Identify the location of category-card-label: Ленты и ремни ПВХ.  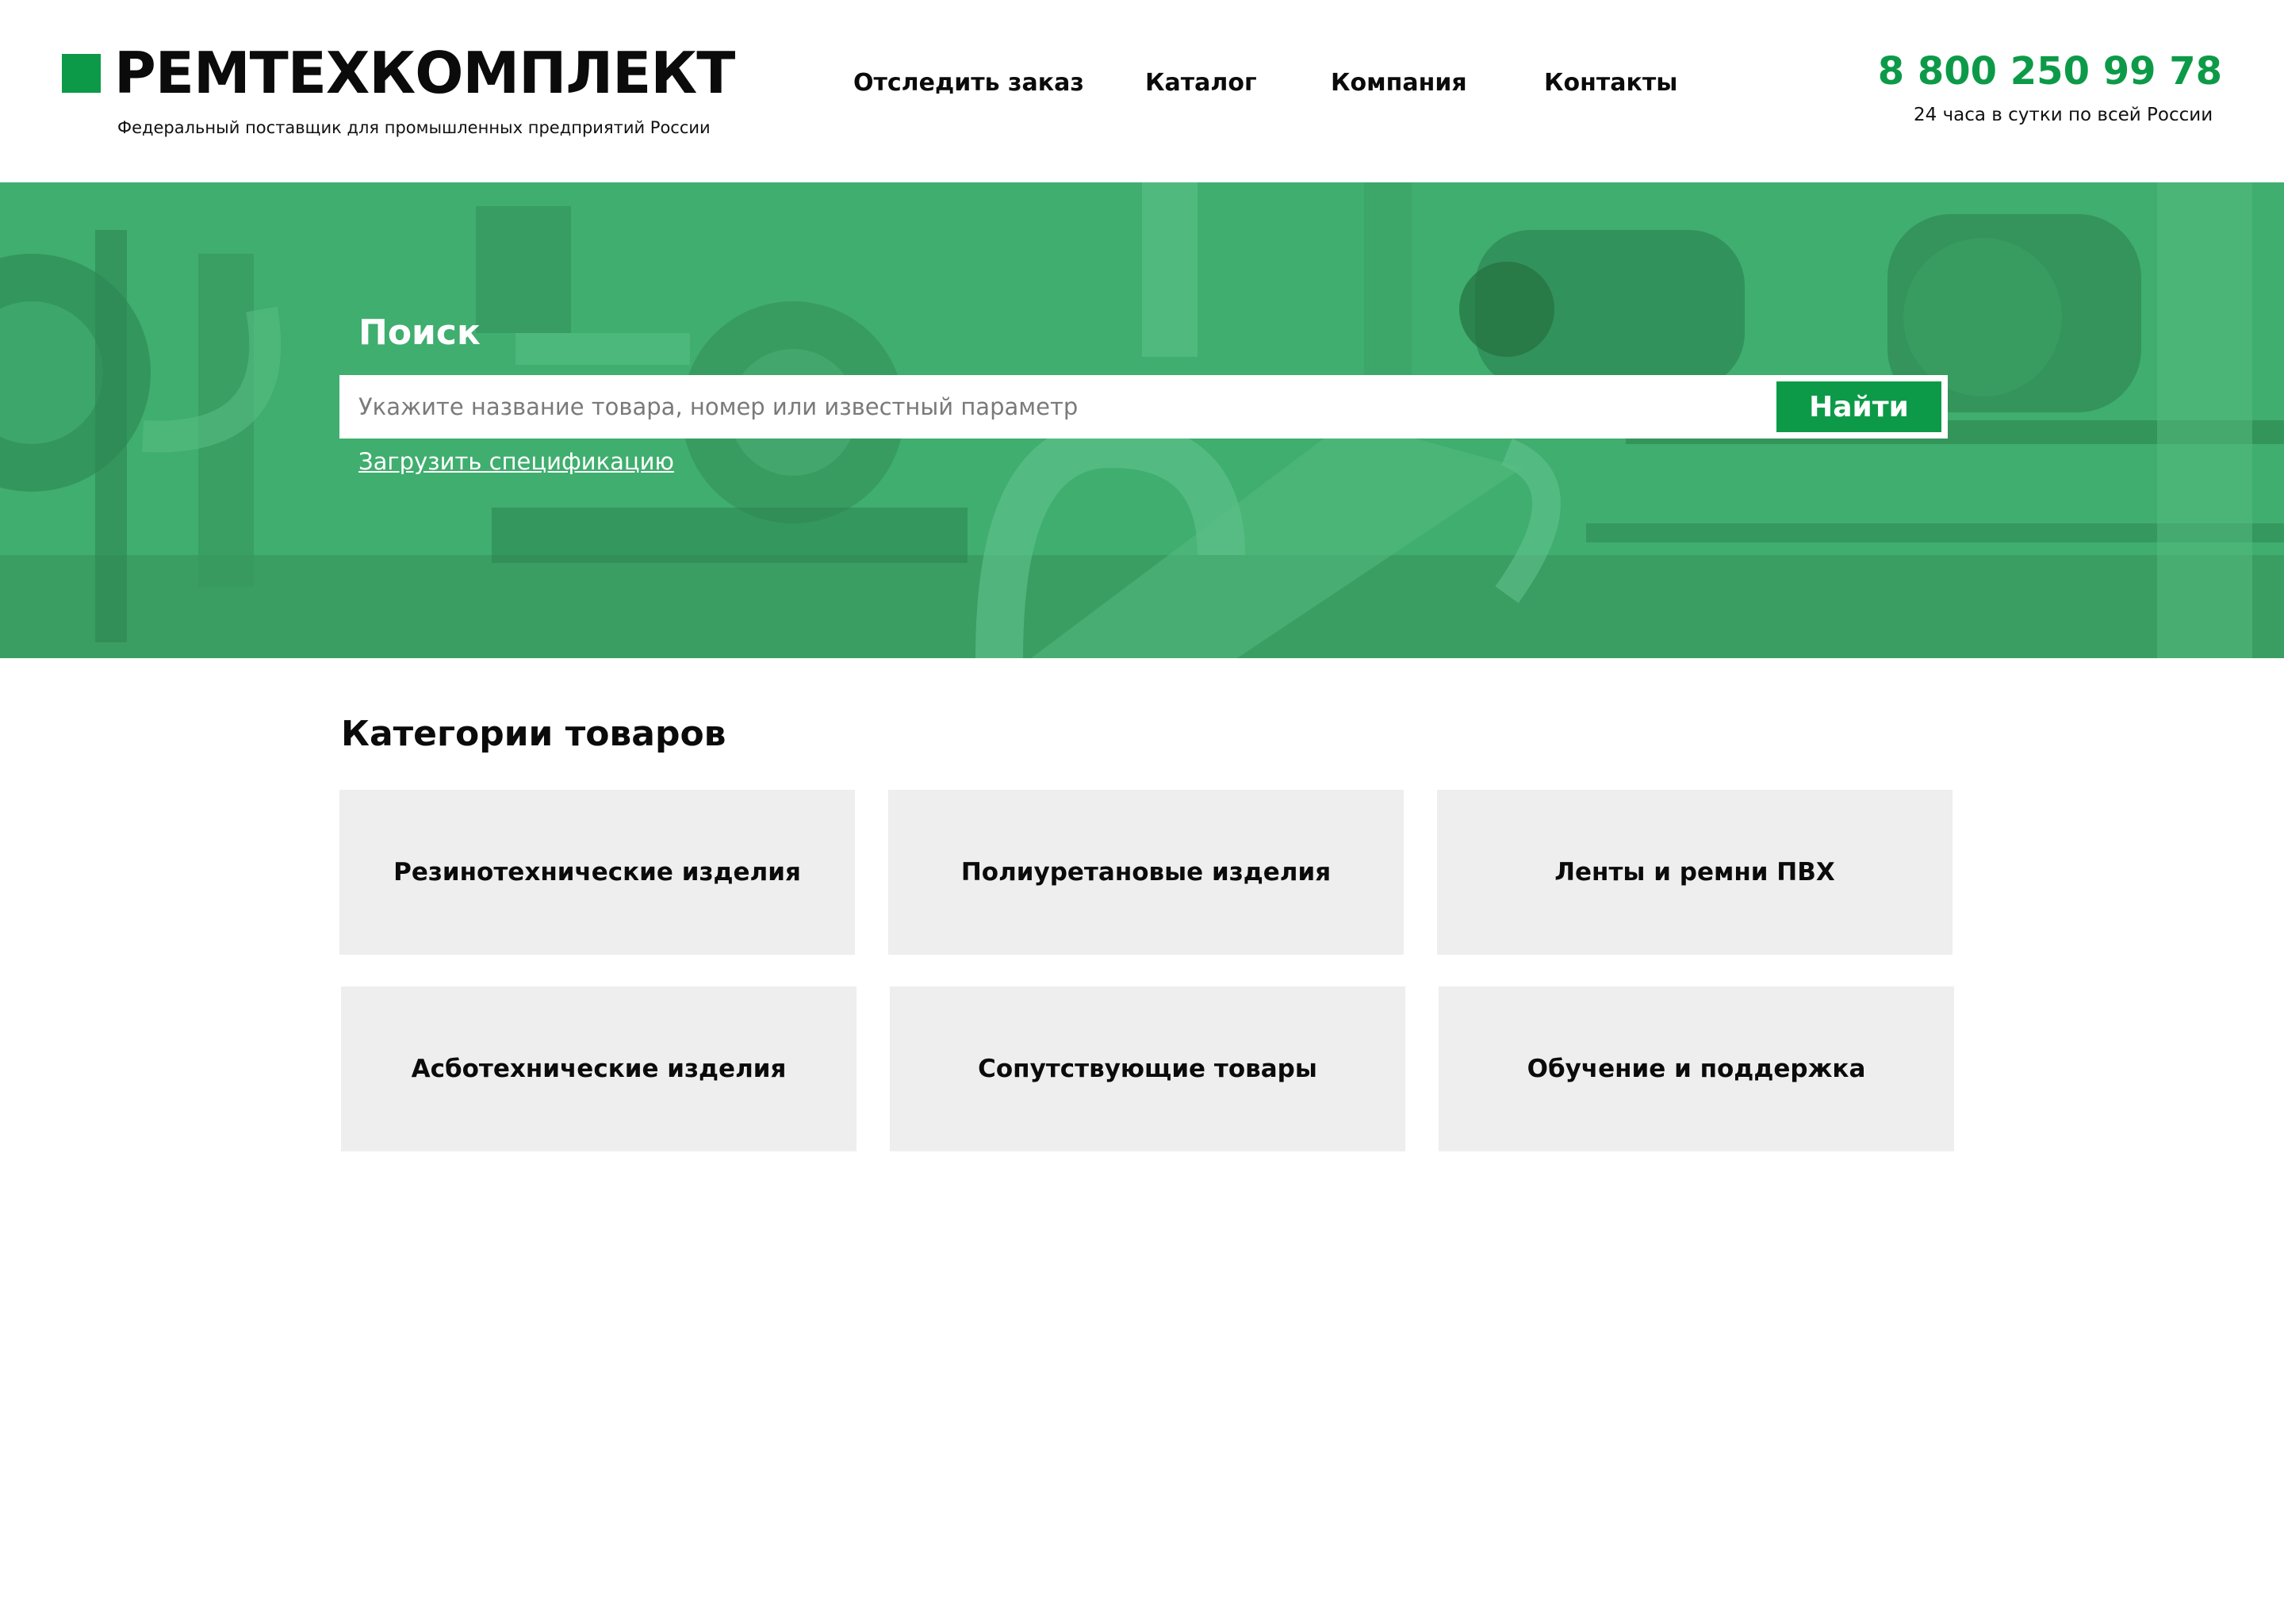
(1694, 872).